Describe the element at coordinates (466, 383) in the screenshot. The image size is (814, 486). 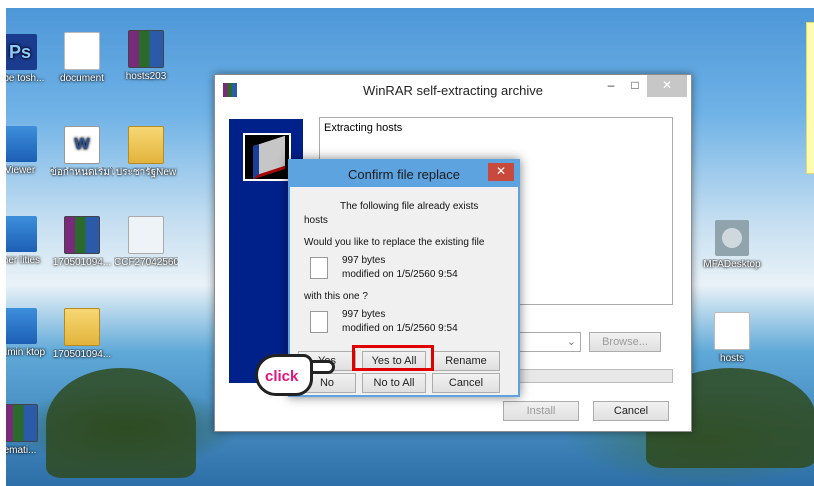
I see `cancel-dialog-button: Cancel` at that location.